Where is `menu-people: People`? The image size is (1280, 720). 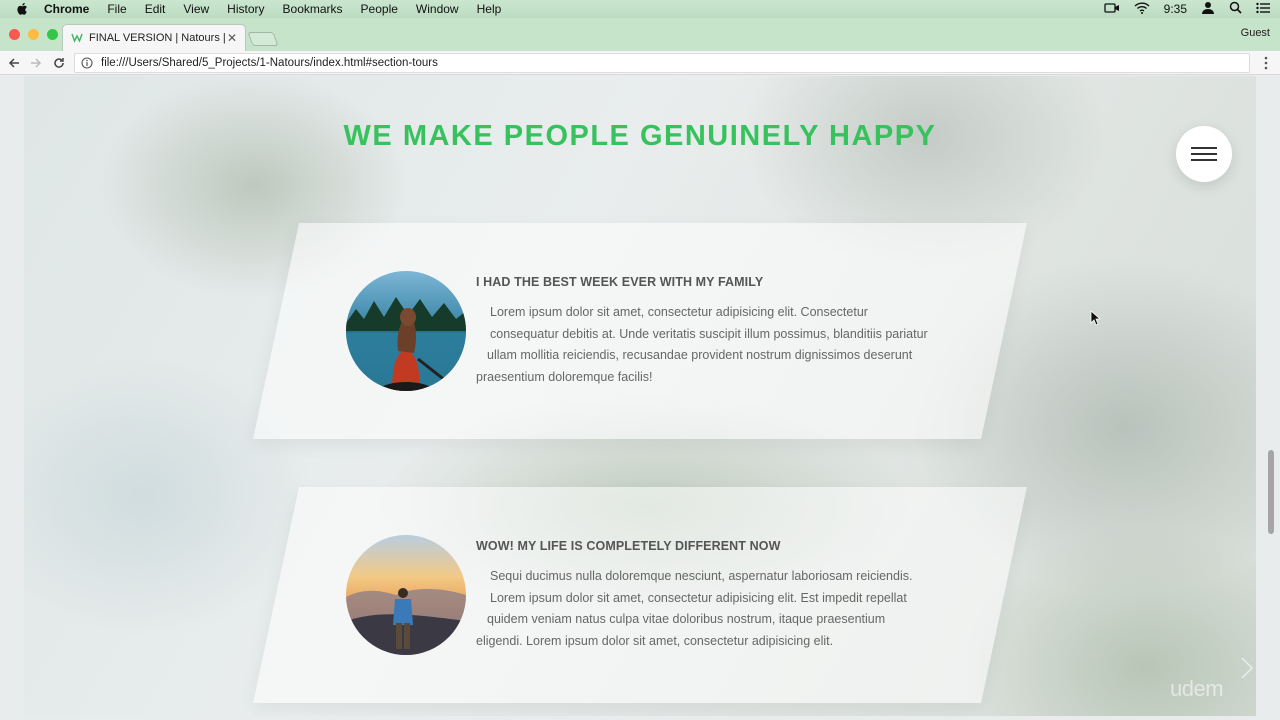
menu-people: People is located at coordinates (379, 9).